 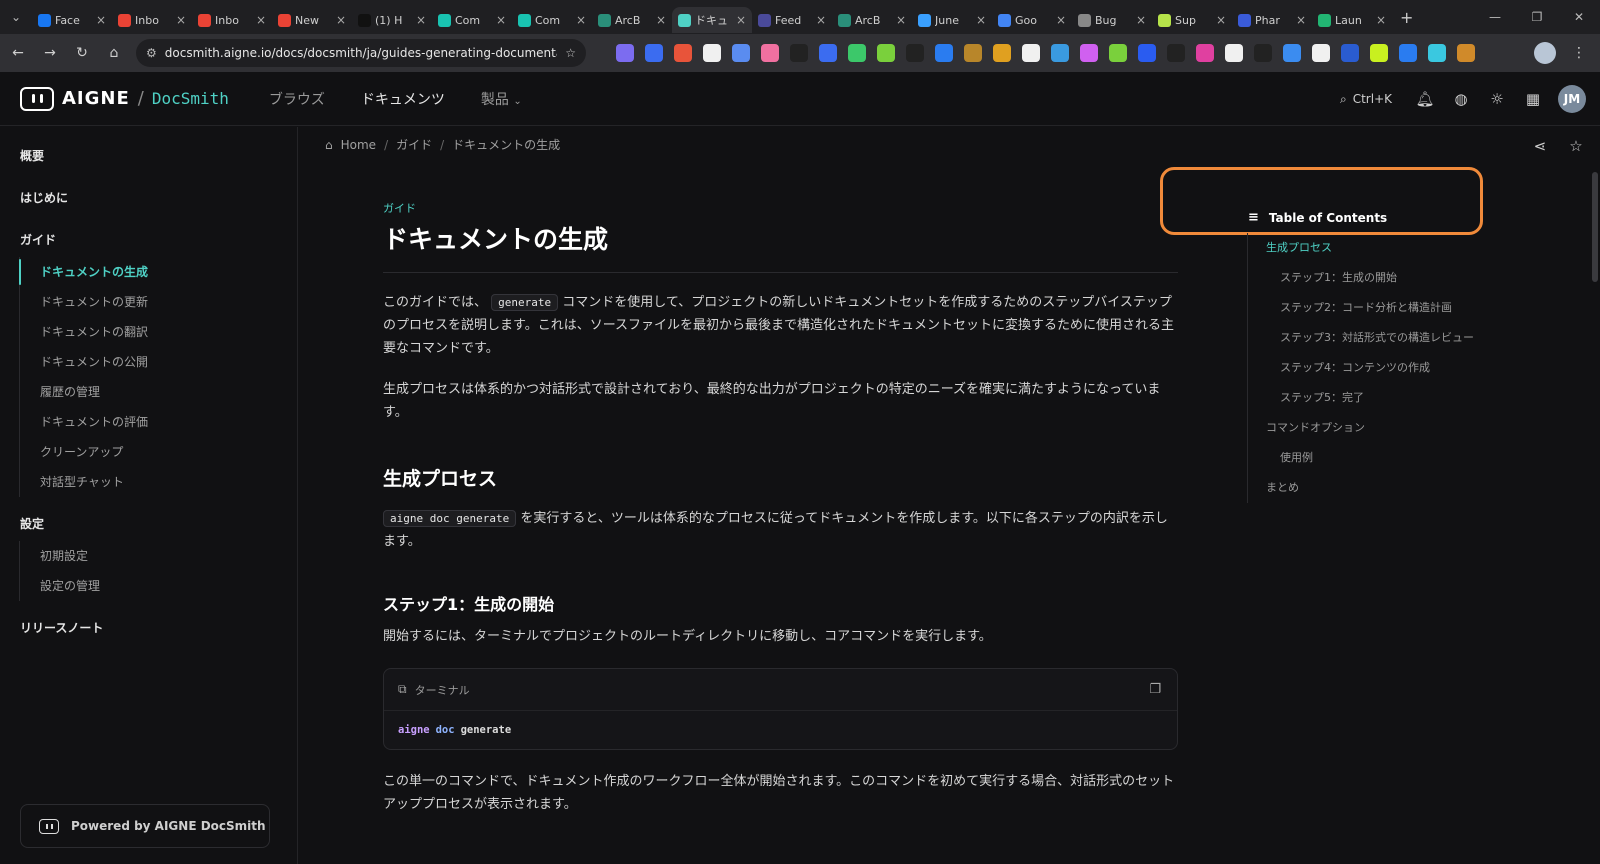 What do you see at coordinates (1579, 17) in the screenshot?
I see `close-window-icon: ✕` at bounding box center [1579, 17].